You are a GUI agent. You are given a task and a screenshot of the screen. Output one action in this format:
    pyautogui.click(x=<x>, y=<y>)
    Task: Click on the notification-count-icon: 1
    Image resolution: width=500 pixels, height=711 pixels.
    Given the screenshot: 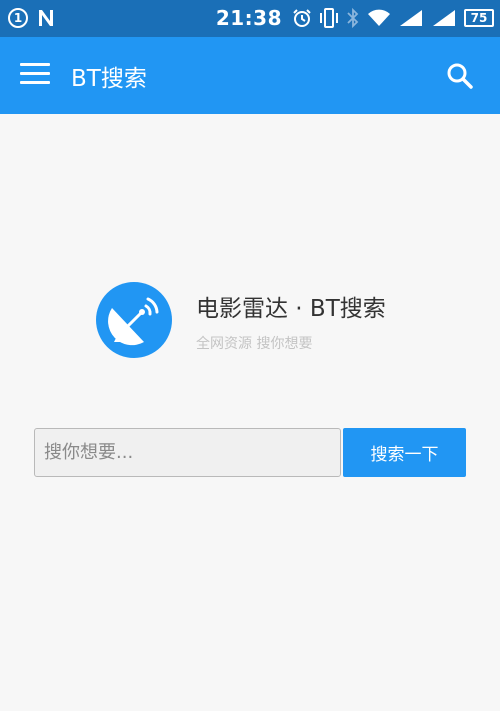 What is the action you would take?
    pyautogui.click(x=18, y=18)
    